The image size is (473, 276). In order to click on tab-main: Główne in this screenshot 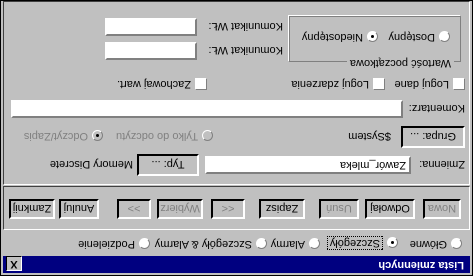, I will do `click(436, 244)`.